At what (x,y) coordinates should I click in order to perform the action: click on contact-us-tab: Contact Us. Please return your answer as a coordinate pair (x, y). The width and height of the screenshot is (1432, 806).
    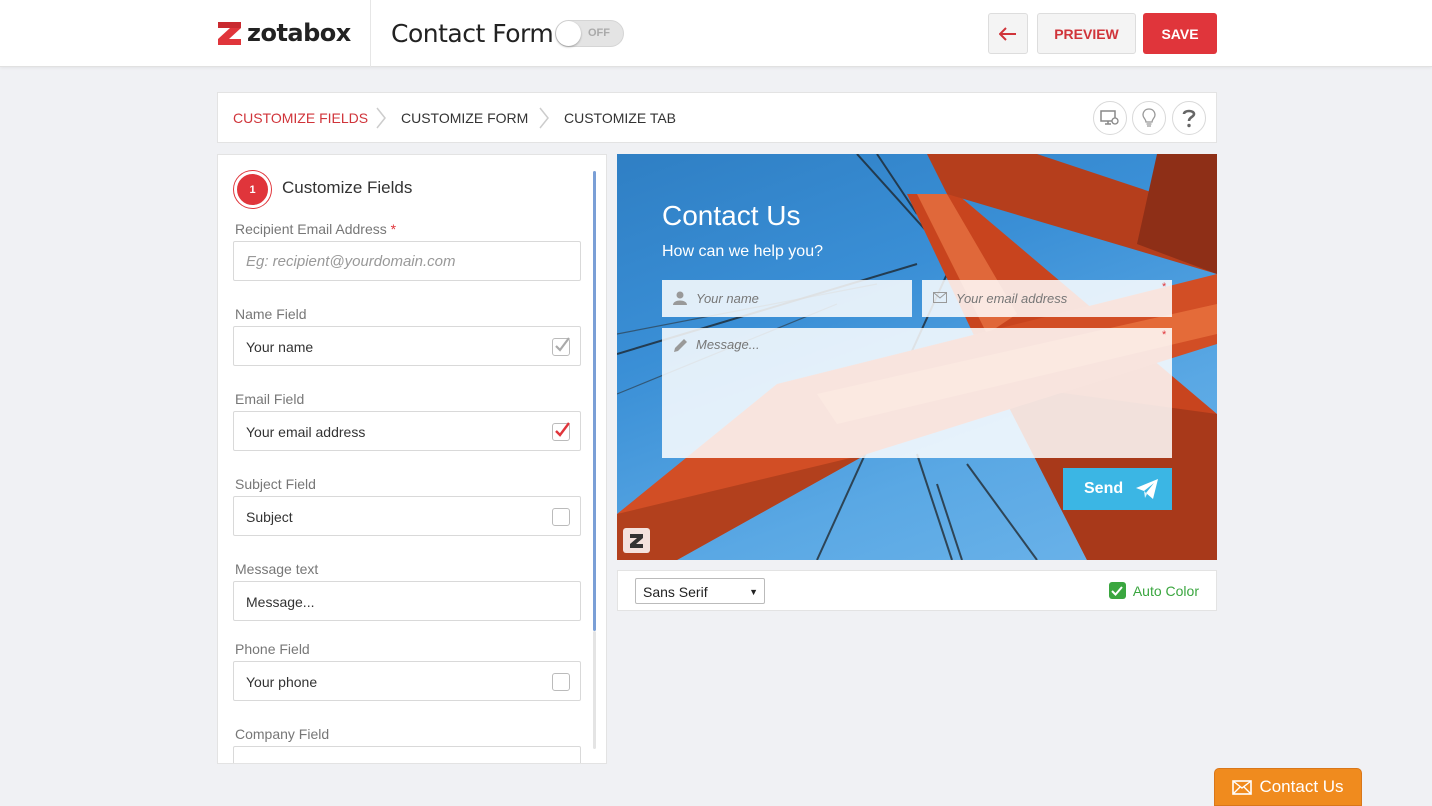
    Looking at the image, I should click on (1288, 787).